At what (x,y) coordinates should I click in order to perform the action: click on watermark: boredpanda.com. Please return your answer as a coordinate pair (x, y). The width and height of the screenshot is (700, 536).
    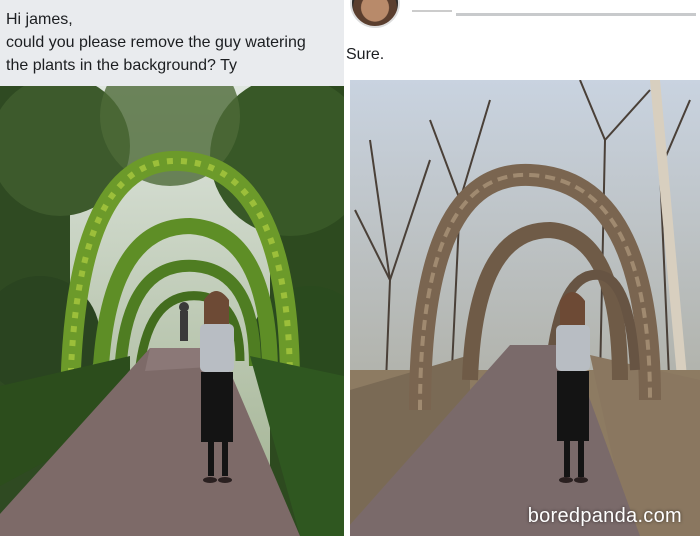
    Looking at the image, I should click on (604, 516).